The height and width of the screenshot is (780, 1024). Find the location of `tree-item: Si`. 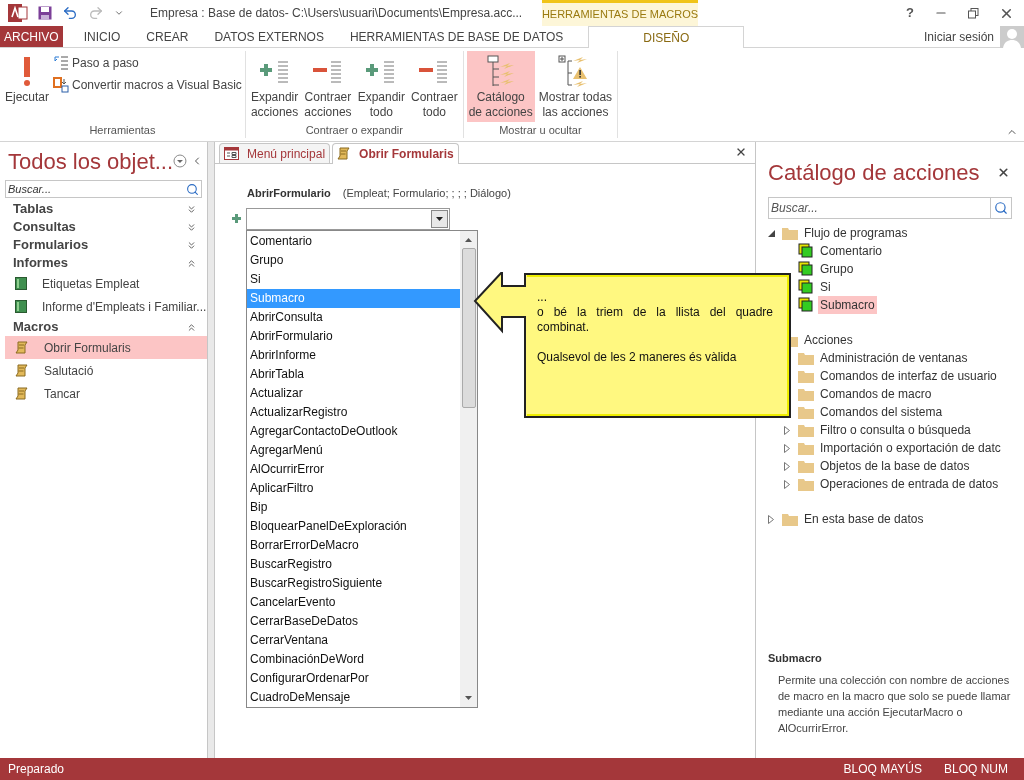

tree-item: Si is located at coordinates (825, 287).